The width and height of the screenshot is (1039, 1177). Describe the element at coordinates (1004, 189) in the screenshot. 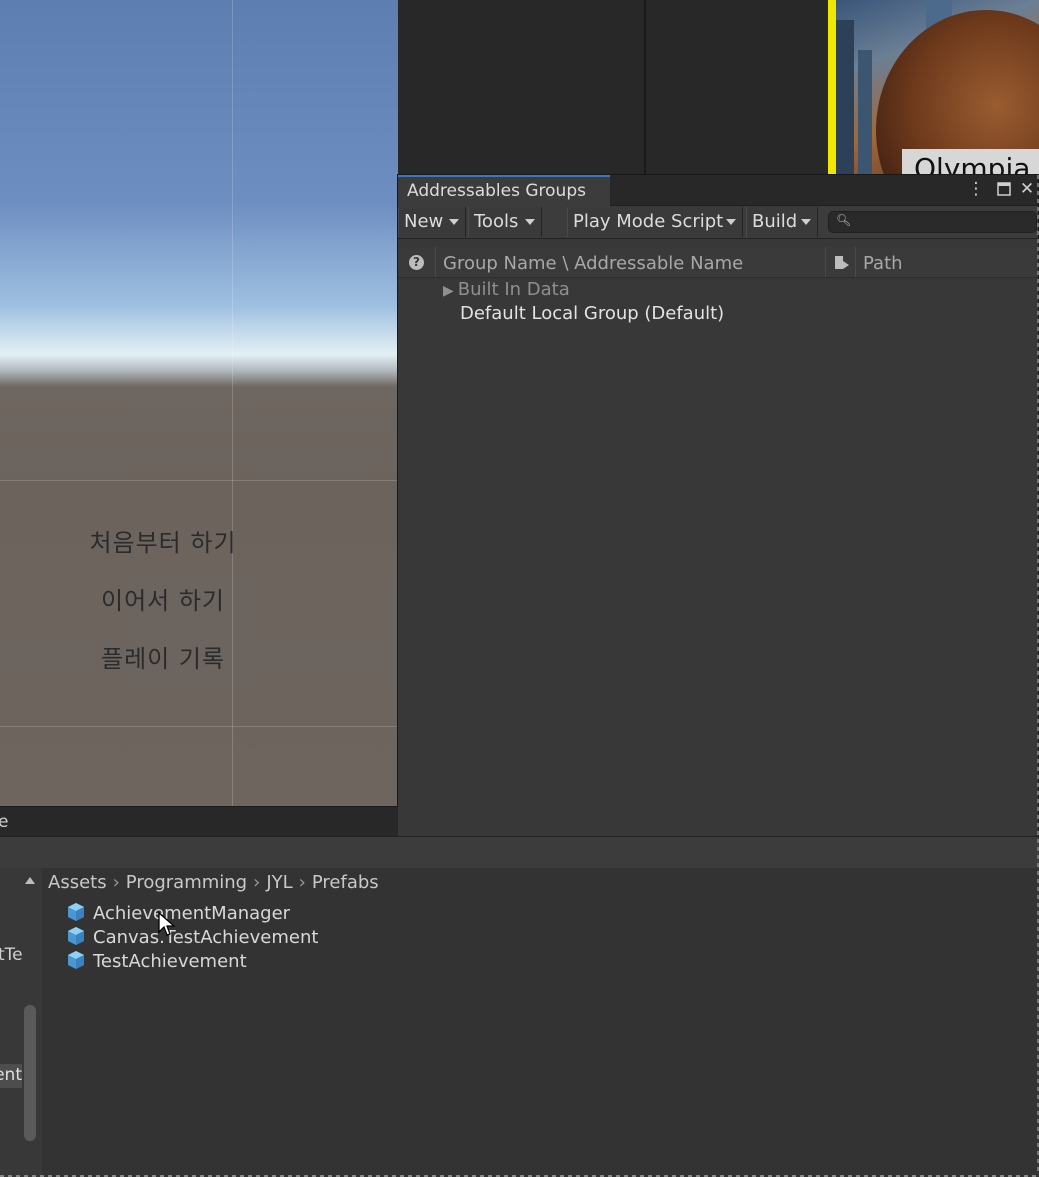

I see `maximize-icon` at that location.